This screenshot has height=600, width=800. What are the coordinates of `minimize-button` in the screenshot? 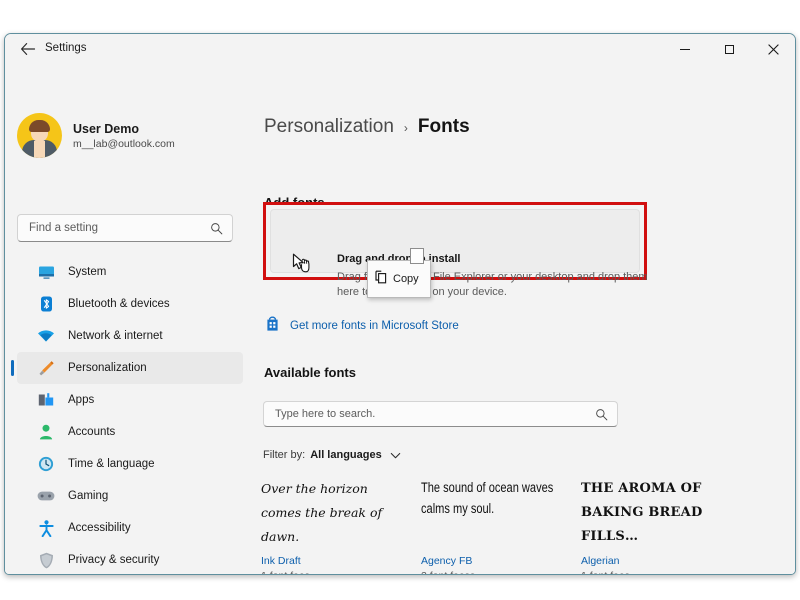 It's located at (685, 49).